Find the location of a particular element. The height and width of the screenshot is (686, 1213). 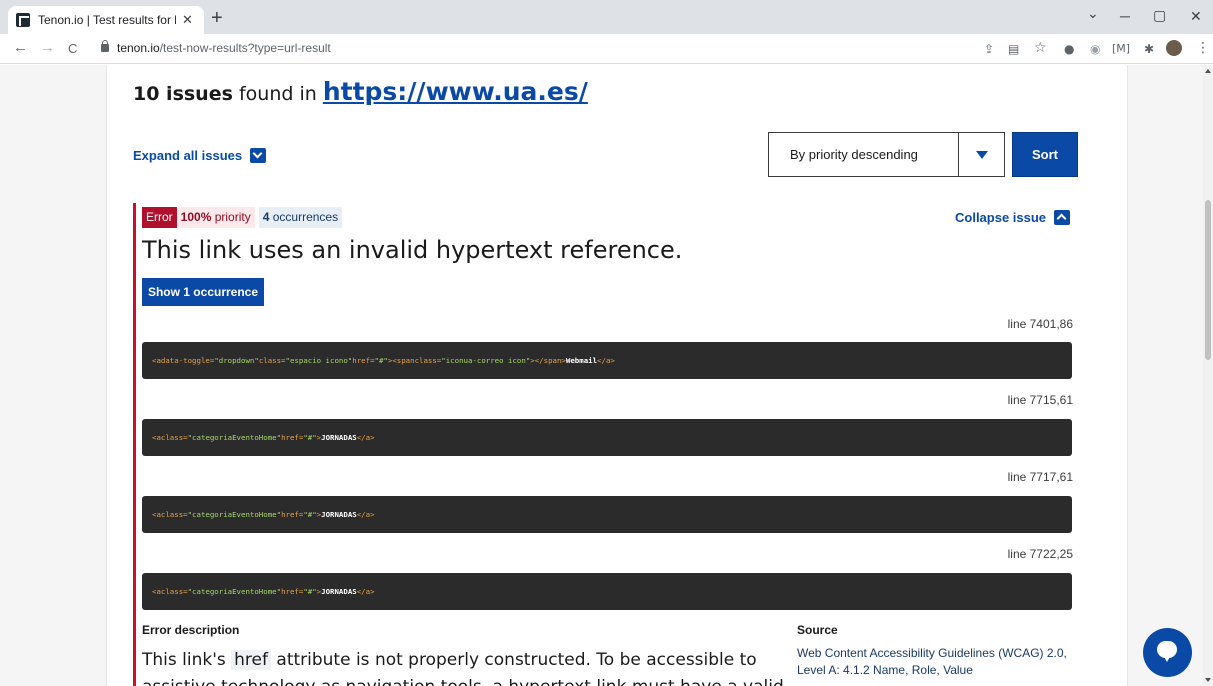

occurrence-line-4: line 7722,25 is located at coordinates (1040, 554).